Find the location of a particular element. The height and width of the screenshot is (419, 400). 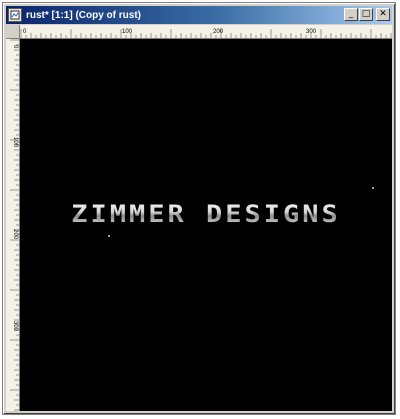

horizontal-ruler: 0 100 200 300 is located at coordinates (206, 32).